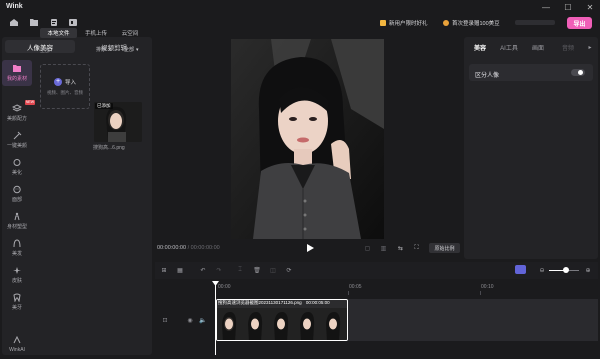  What do you see at coordinates (165, 320) in the screenshot?
I see `track-lock-icon: ⊡` at bounding box center [165, 320].